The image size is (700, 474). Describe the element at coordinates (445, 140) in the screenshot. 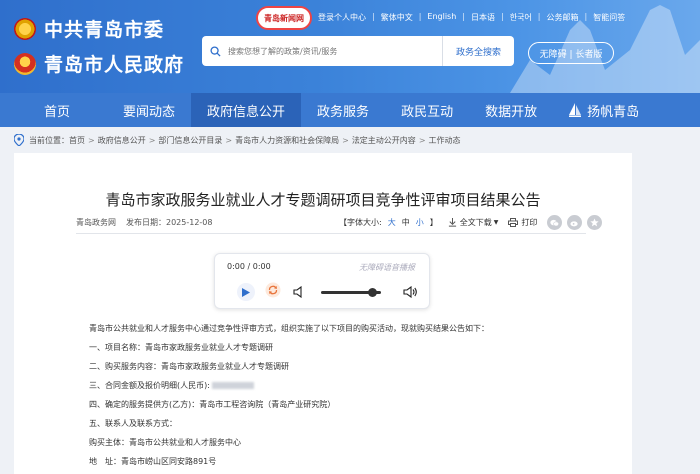

I see `breadcrumb-work-news: 工作动态` at that location.